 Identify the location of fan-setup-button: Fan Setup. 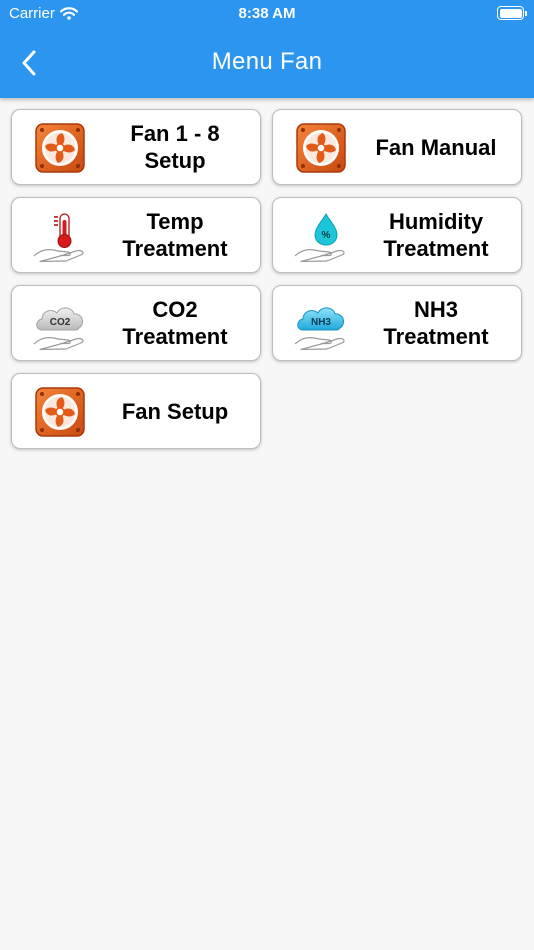
(136, 411).